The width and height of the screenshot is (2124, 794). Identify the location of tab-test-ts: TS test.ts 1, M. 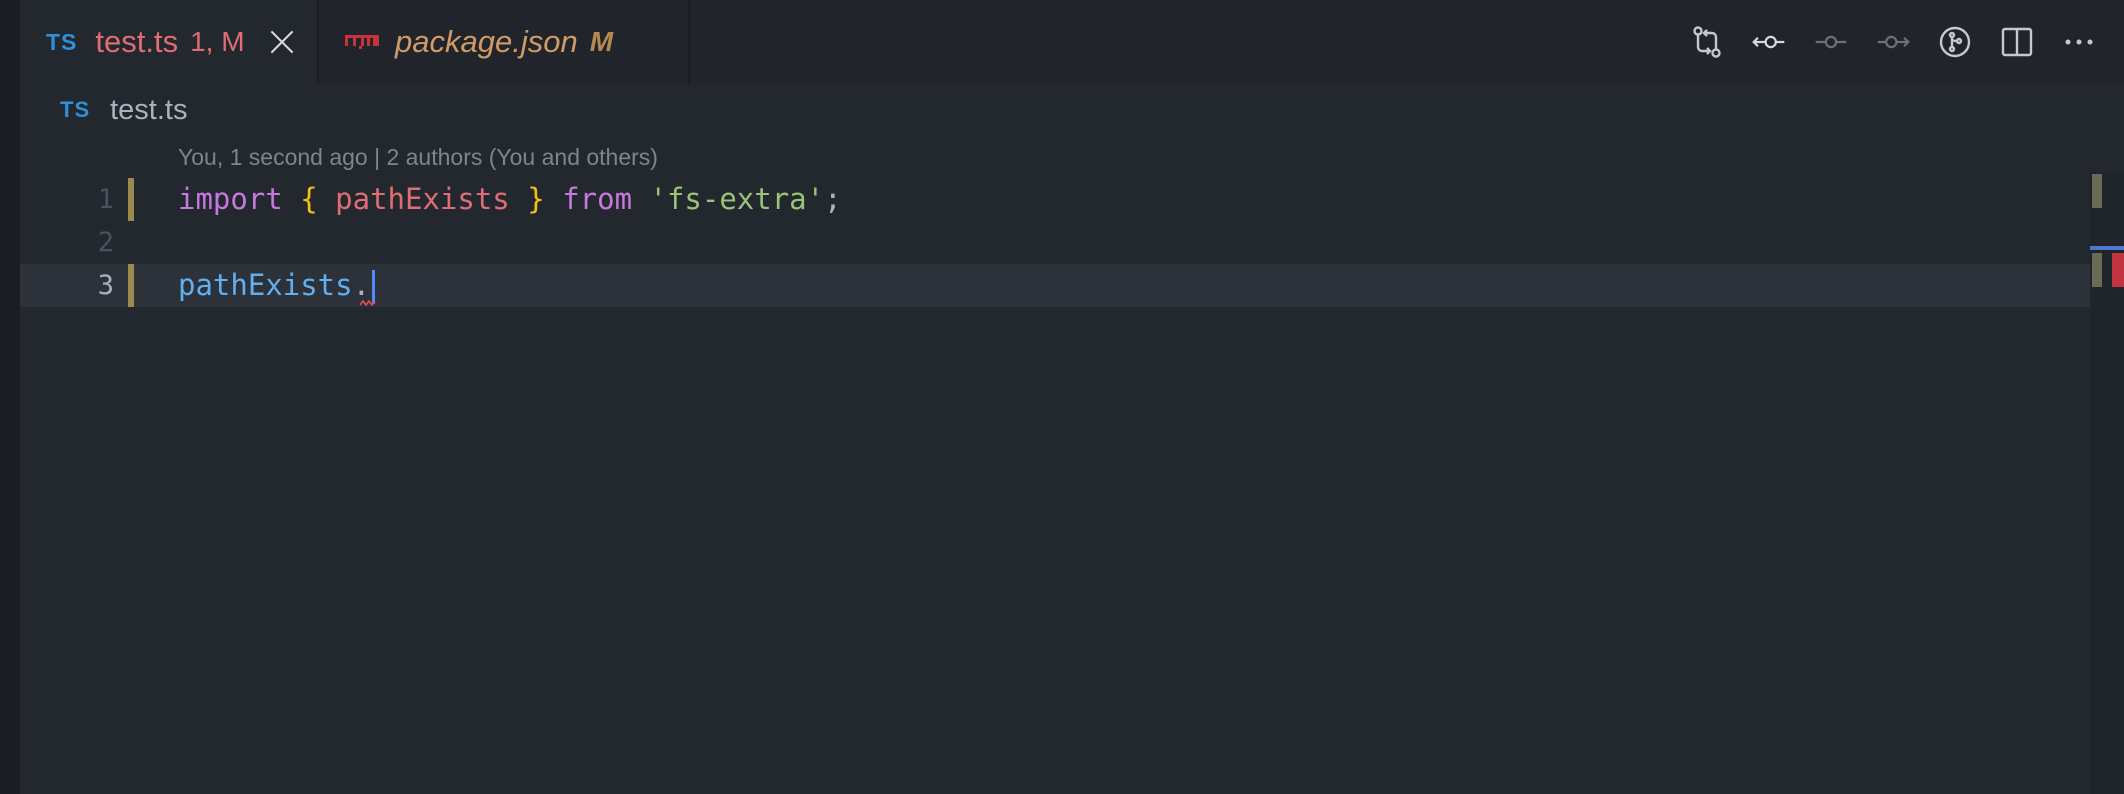
(169, 42).